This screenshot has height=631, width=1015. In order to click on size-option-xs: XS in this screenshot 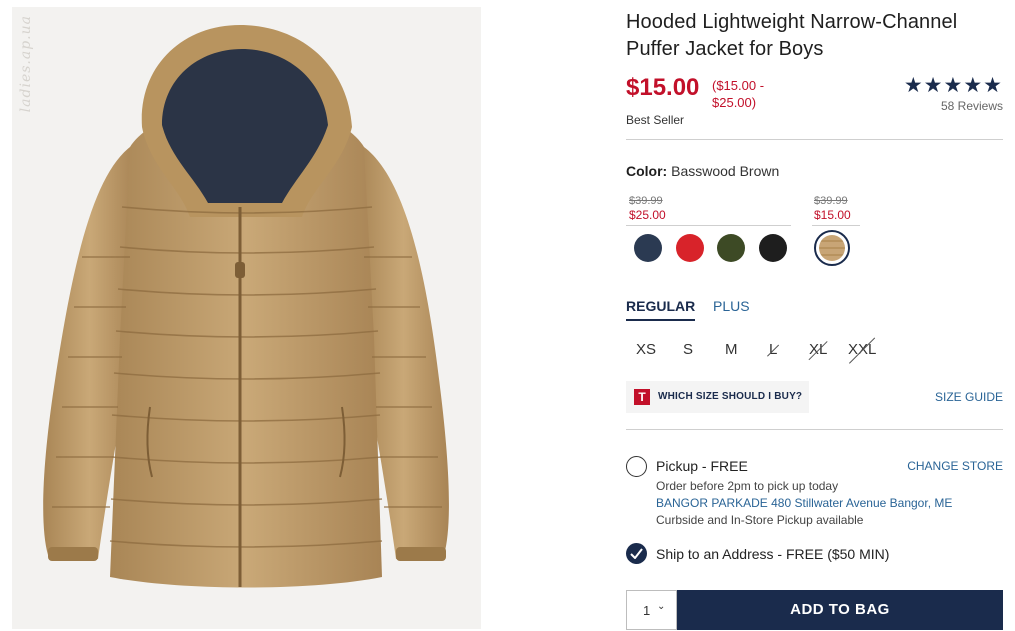, I will do `click(646, 351)`.